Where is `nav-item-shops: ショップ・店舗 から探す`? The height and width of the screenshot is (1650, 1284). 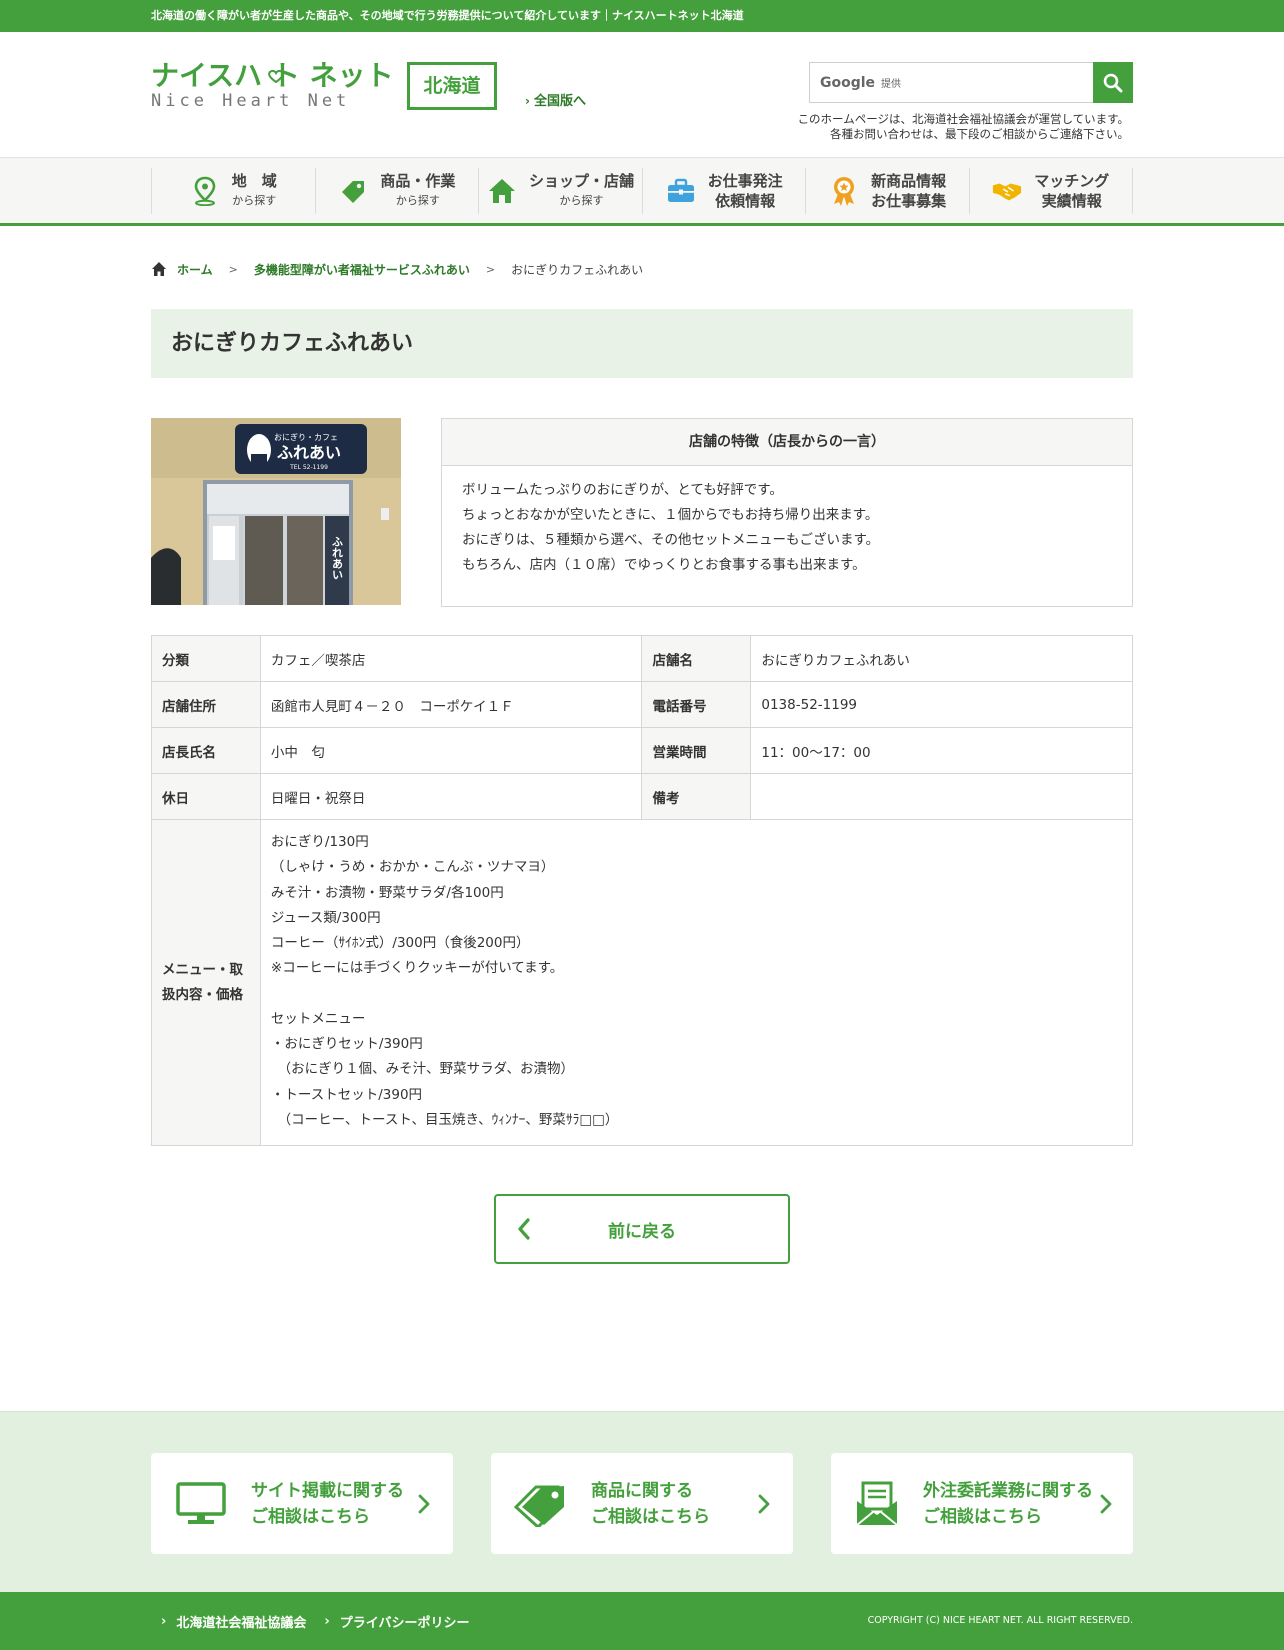
nav-item-shops: ショップ・店舗 から探す is located at coordinates (560, 190).